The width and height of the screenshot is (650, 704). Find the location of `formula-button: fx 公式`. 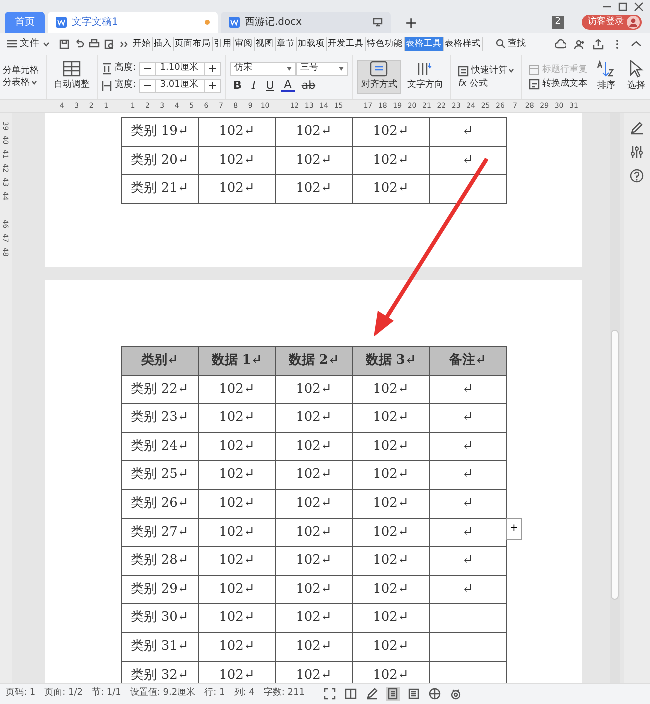

formula-button: fx 公式 is located at coordinates (486, 84).